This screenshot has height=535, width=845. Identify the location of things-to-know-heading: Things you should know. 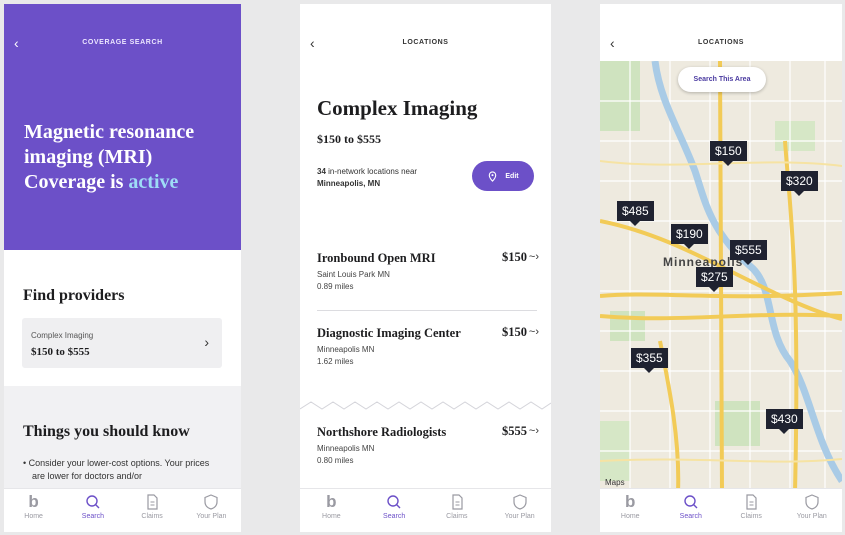
(106, 431).